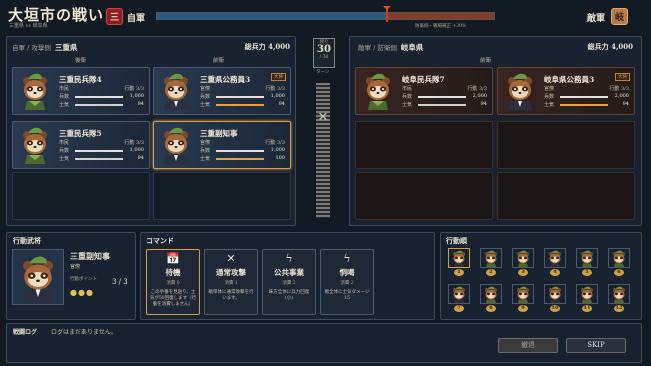 This screenshot has height=366, width=651. What do you see at coordinates (289, 282) in the screenshot?
I see `command-public-works-button: ϟ 公共事業 消費 2 味方全体に兵力回復(小)` at bounding box center [289, 282].